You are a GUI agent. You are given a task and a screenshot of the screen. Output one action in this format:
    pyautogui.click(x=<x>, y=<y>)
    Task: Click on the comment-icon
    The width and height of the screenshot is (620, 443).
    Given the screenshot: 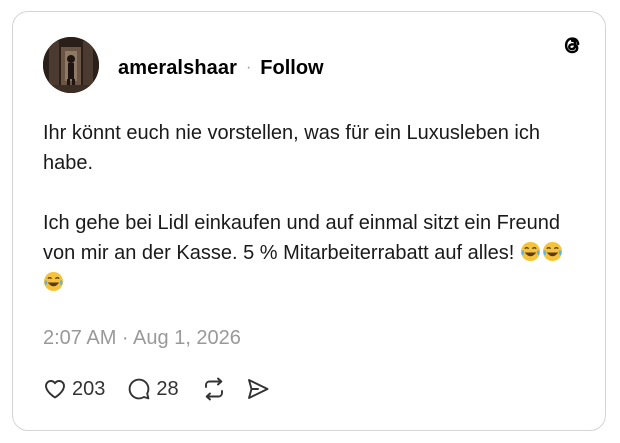 What is the action you would take?
    pyautogui.click(x=139, y=389)
    